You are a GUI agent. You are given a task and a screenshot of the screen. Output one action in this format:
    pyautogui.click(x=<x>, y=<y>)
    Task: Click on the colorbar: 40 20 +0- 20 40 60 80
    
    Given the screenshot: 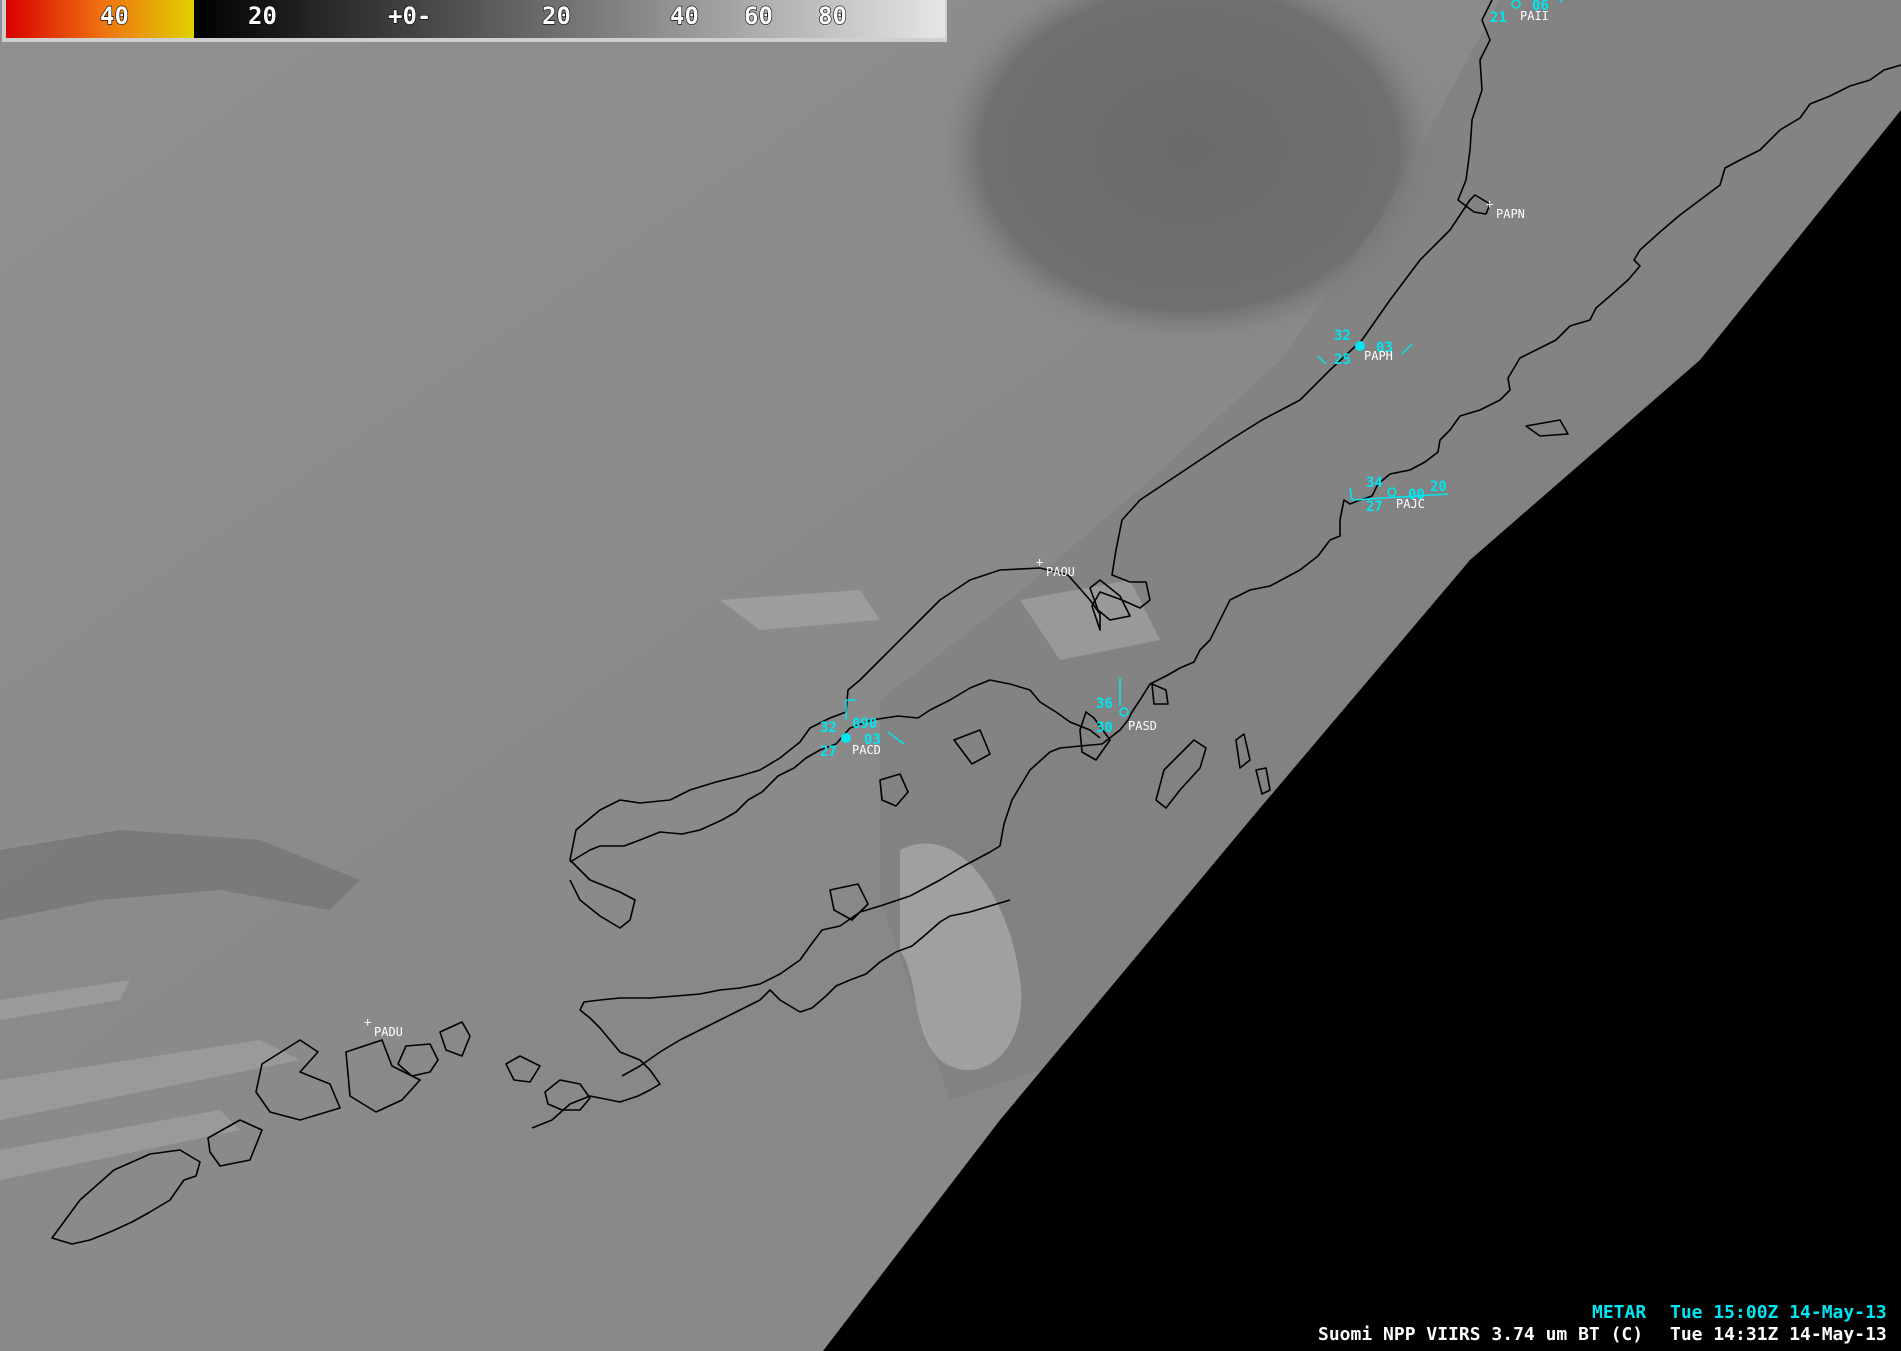 What is the action you would take?
    pyautogui.click(x=474, y=21)
    